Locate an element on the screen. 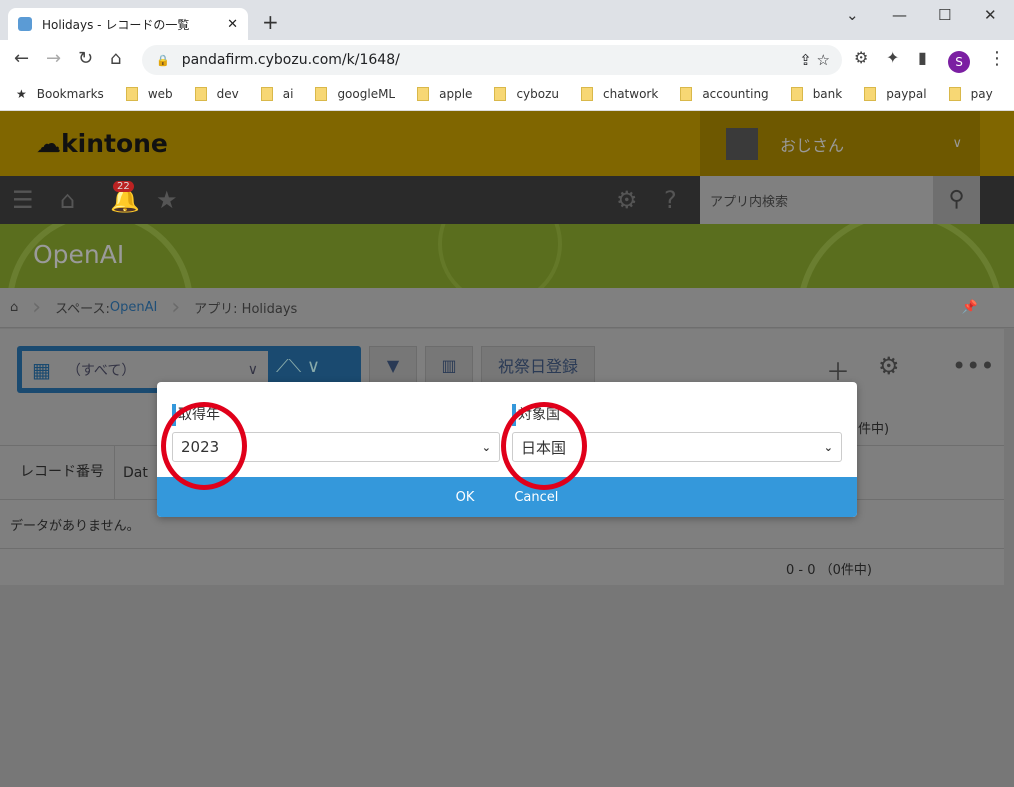 This screenshot has height=787, width=1014. bookmark-folder: googleML is located at coordinates (355, 94).